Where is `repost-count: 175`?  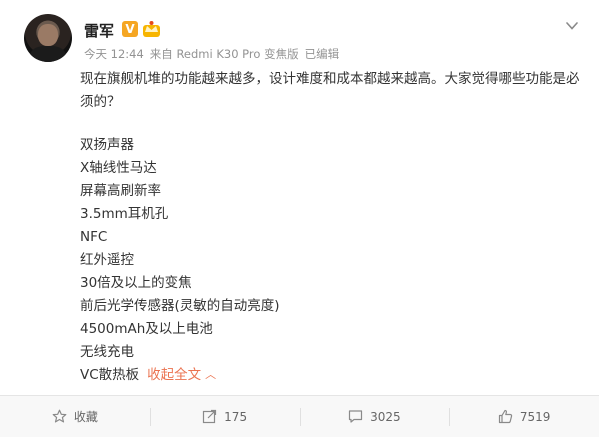
repost-count: 175 is located at coordinates (236, 416).